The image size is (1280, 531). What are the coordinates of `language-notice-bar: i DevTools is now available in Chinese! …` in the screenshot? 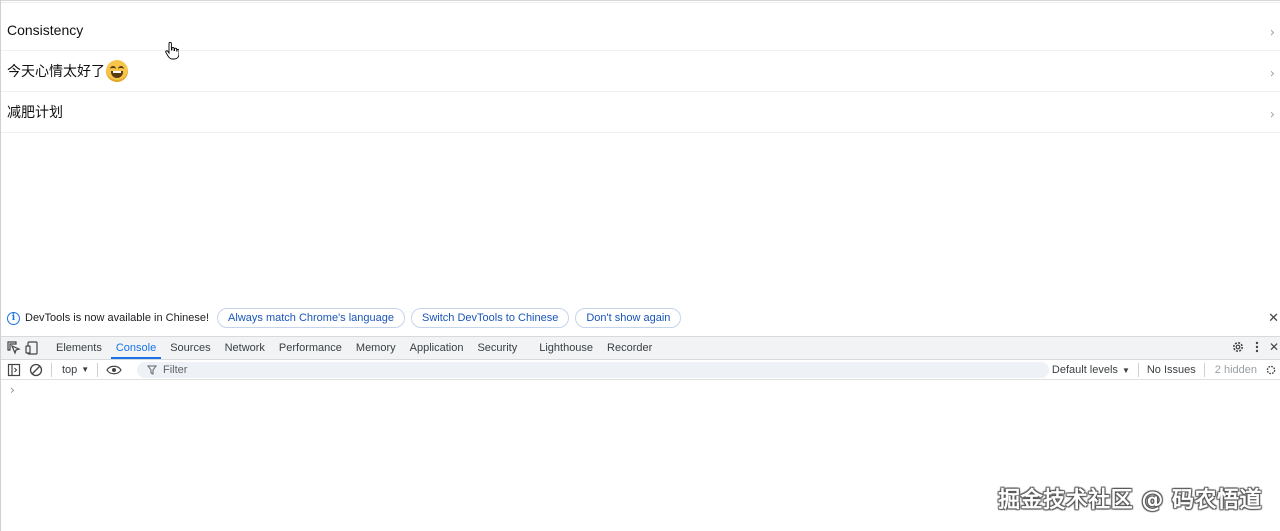 It's located at (640, 318).